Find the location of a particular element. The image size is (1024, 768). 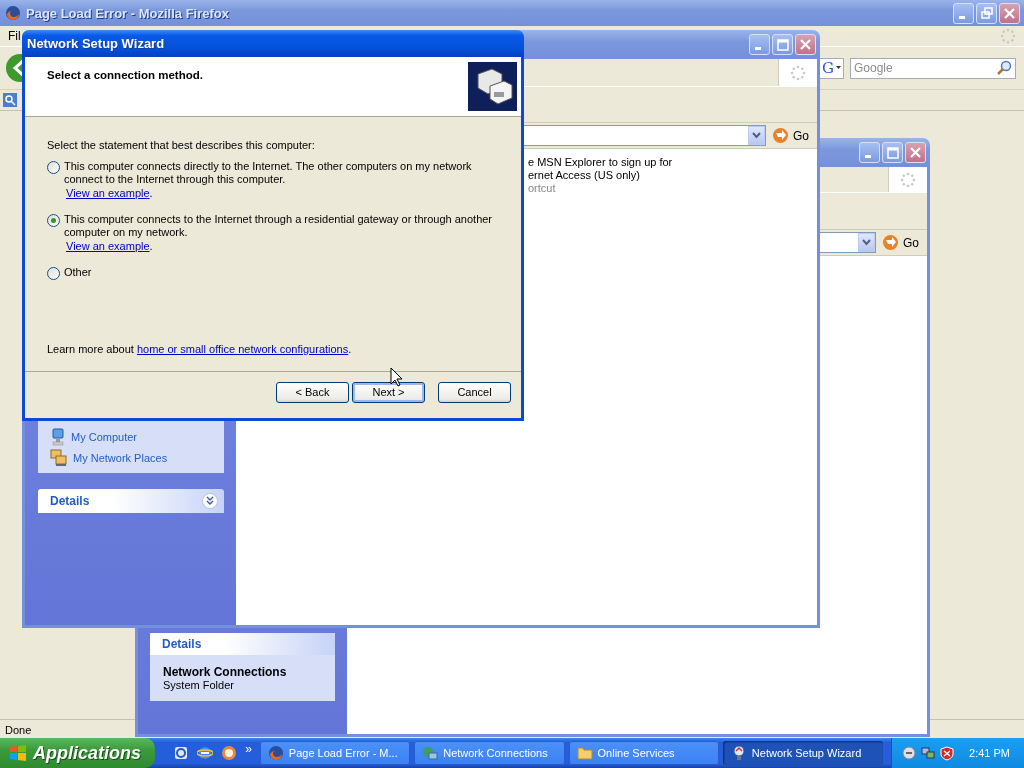

option-label: Other is located at coordinates (78, 272).